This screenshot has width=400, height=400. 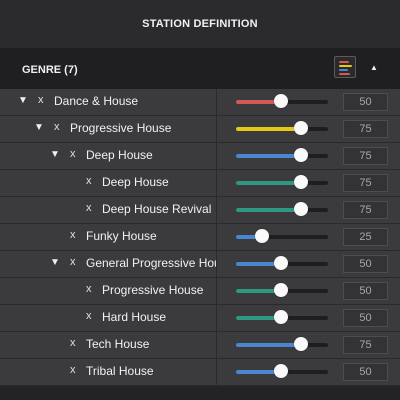 I want to click on genre-label: Dance & House, so click(x=96, y=101).